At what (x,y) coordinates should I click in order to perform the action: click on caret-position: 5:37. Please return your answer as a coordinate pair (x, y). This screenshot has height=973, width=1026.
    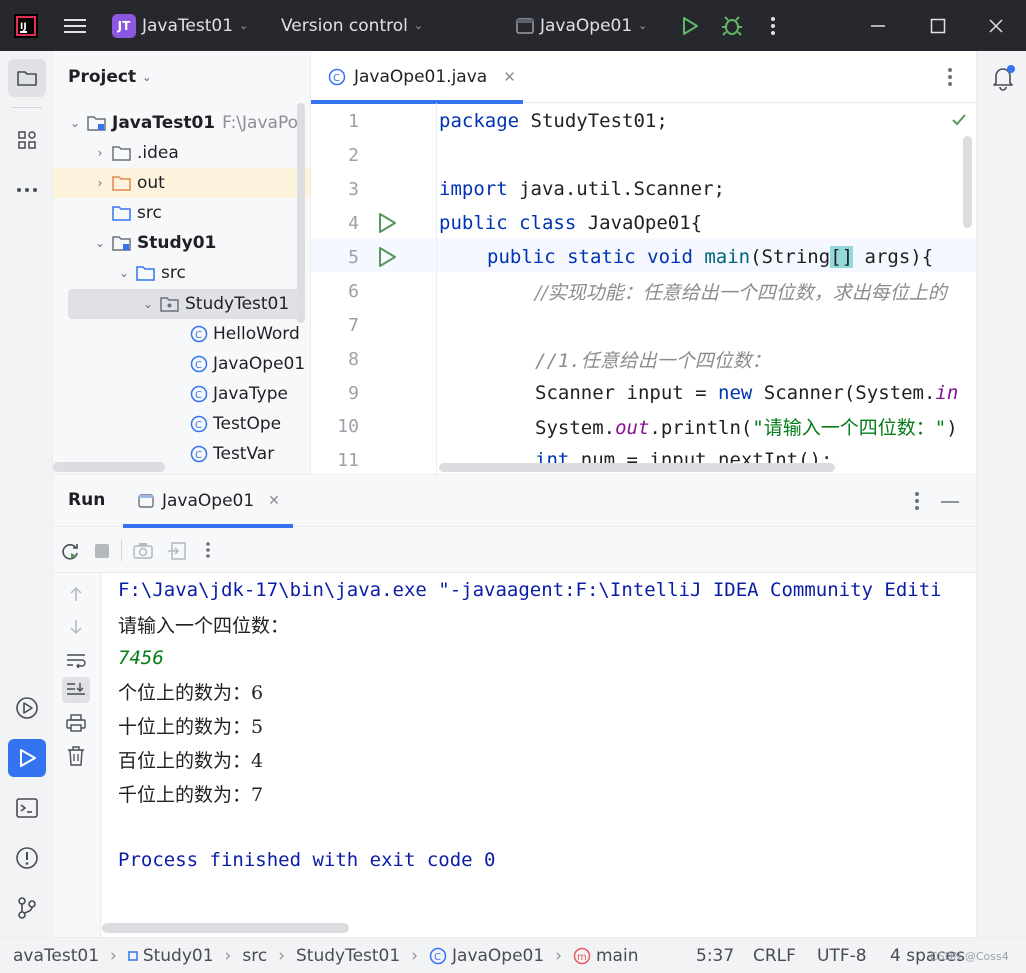
    Looking at the image, I should click on (715, 955).